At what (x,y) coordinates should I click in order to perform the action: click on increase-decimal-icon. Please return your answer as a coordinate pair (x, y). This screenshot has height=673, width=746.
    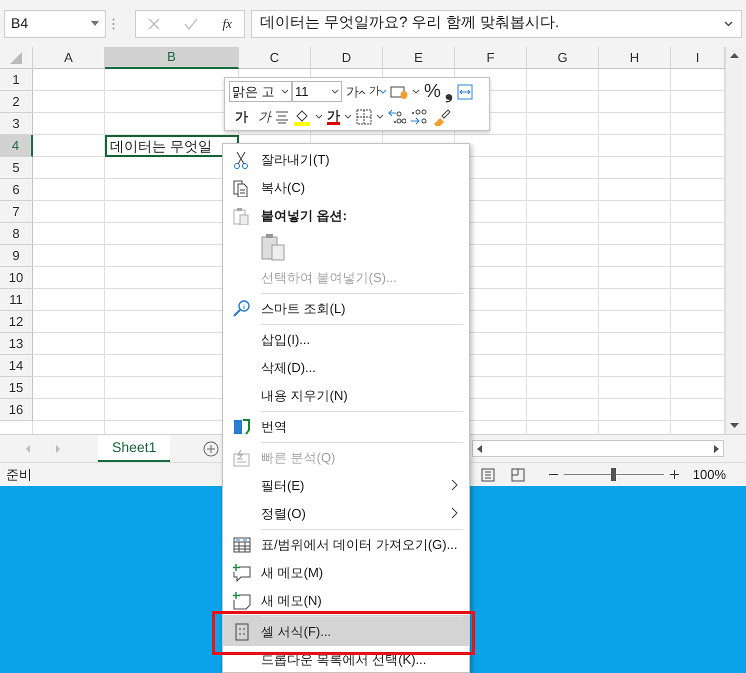
    Looking at the image, I should click on (397, 116).